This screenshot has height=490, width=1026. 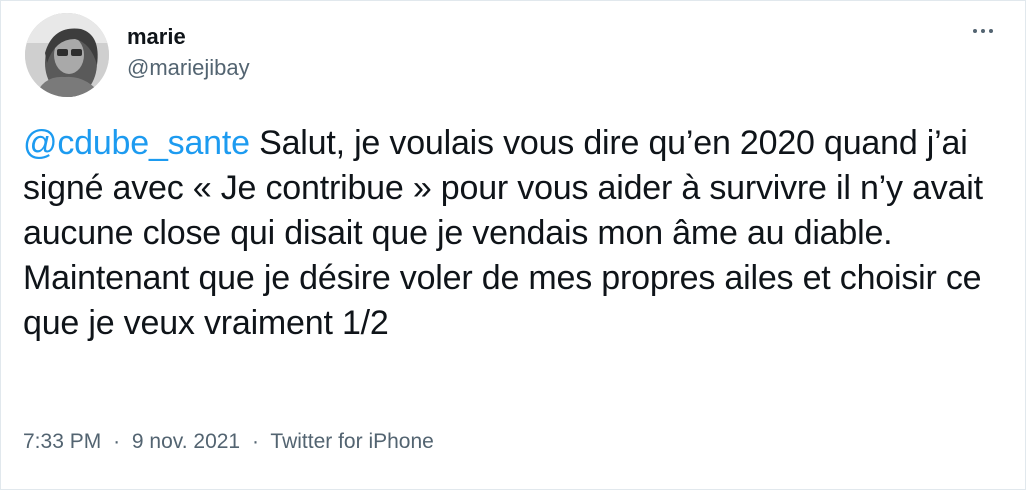 What do you see at coordinates (186, 441) in the screenshot?
I see `tweet-date: 9 nov. 2021` at bounding box center [186, 441].